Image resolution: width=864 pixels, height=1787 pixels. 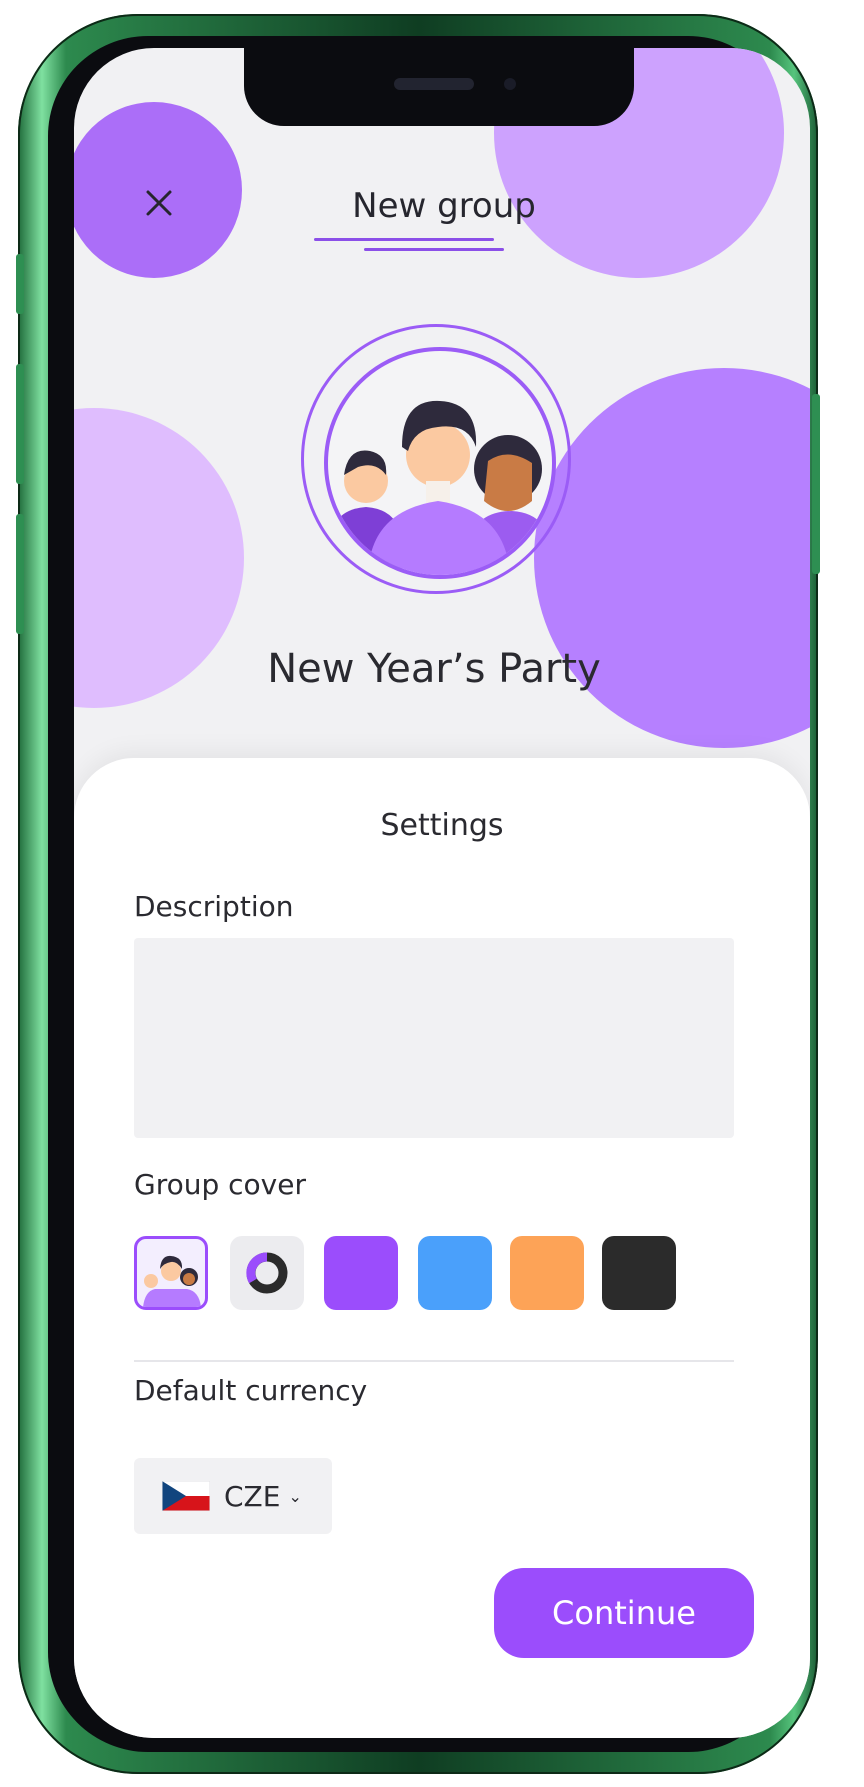 I want to click on cover-option-purple, so click(x=361, y=1273).